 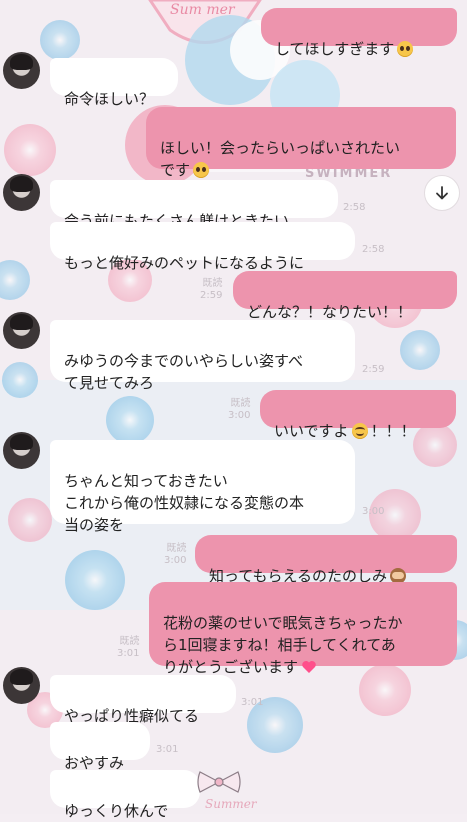 I want to click on message-bubble-incoming: みゆうの今までのいやらしい姿すべ て見せてみろ, so click(x=202, y=356).